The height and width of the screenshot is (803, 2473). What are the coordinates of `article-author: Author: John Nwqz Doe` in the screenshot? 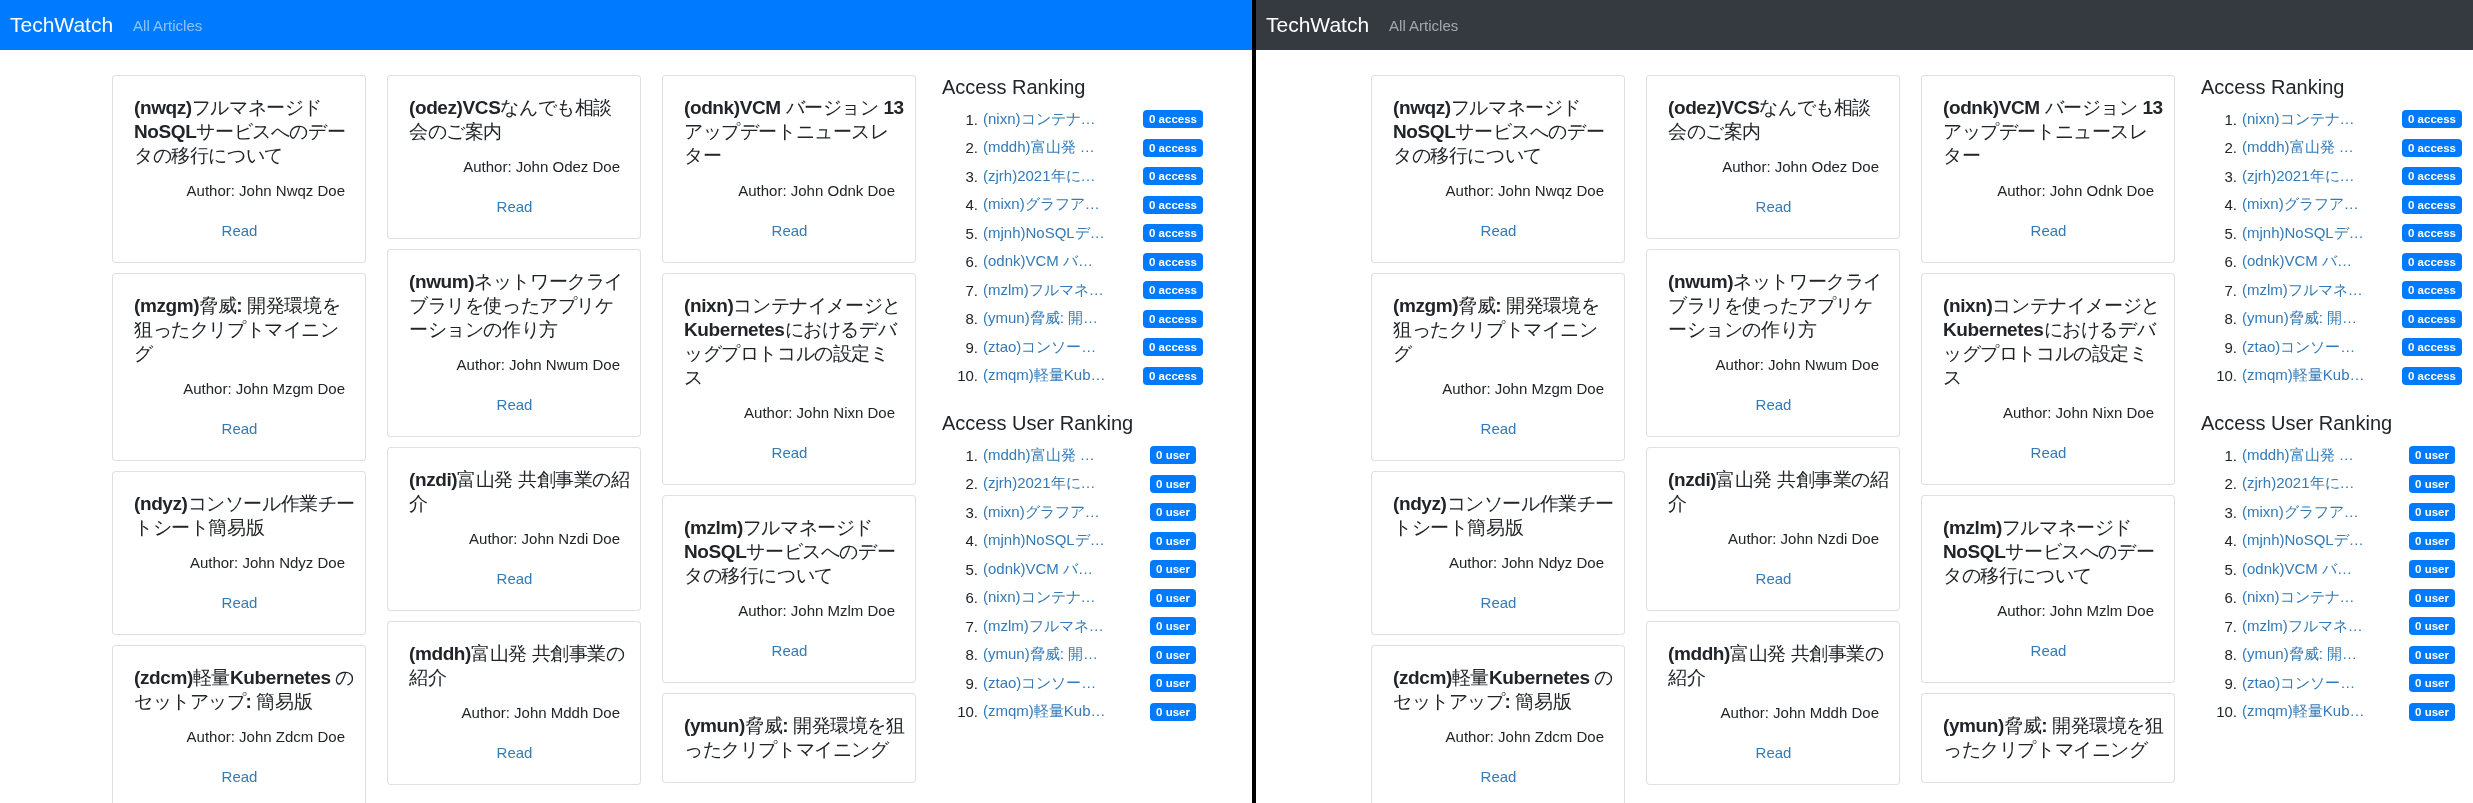 It's located at (1524, 191).